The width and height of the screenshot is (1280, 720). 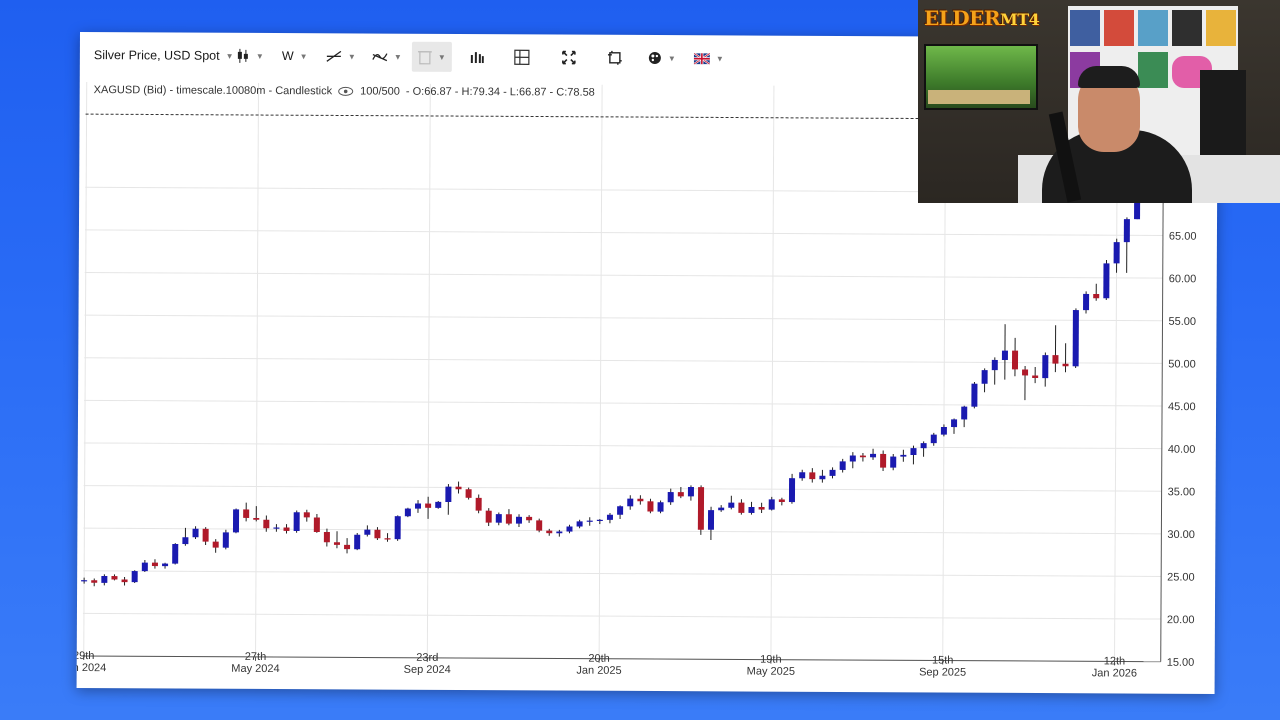 I want to click on ohlc-values: - O:66.87 - H:79.34 - L:66.87 - C:78.58, so click(x=500, y=92).